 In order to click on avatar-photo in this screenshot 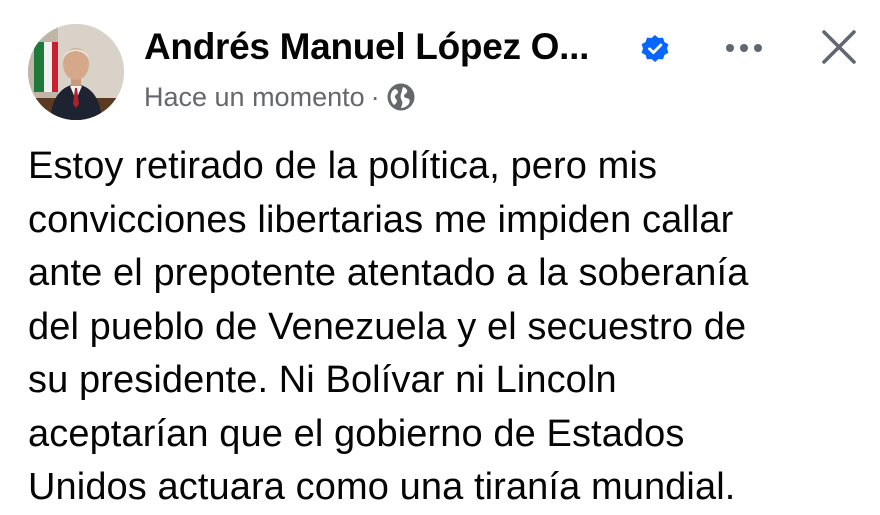, I will do `click(76, 72)`.